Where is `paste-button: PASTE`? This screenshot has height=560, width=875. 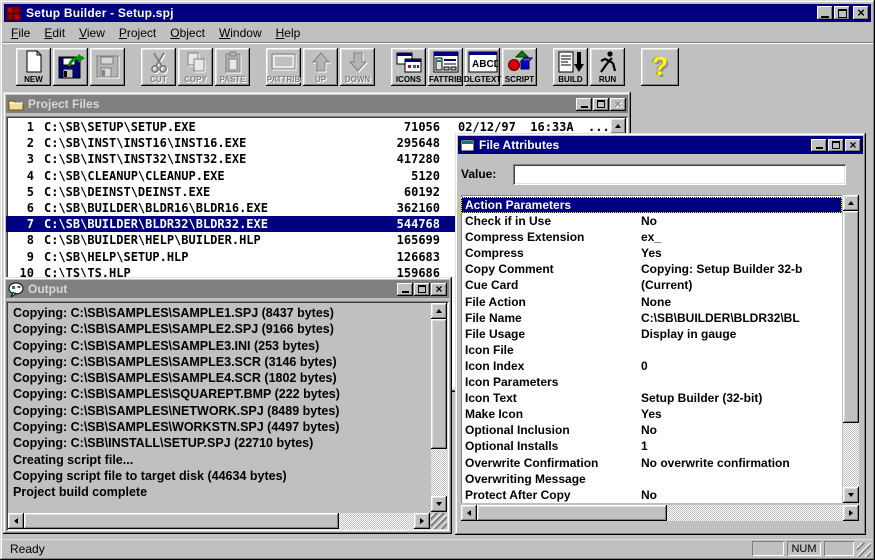
paste-button: PASTE is located at coordinates (232, 67).